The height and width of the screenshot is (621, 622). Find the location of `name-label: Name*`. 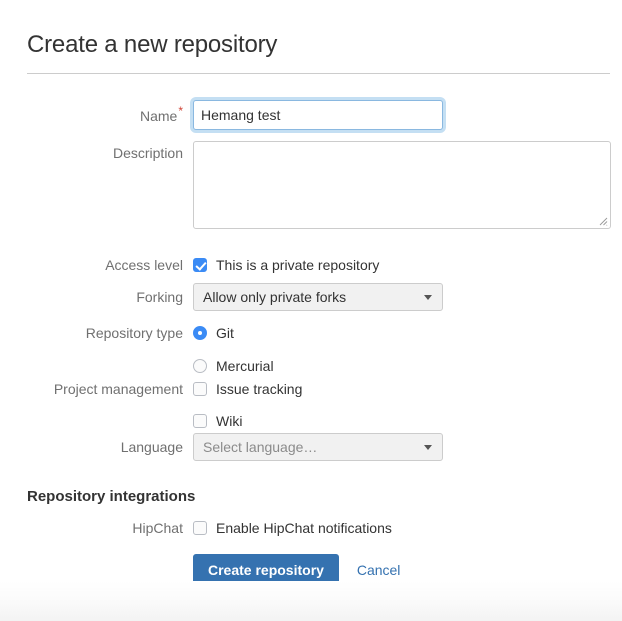

name-label: Name* is located at coordinates (91, 114).